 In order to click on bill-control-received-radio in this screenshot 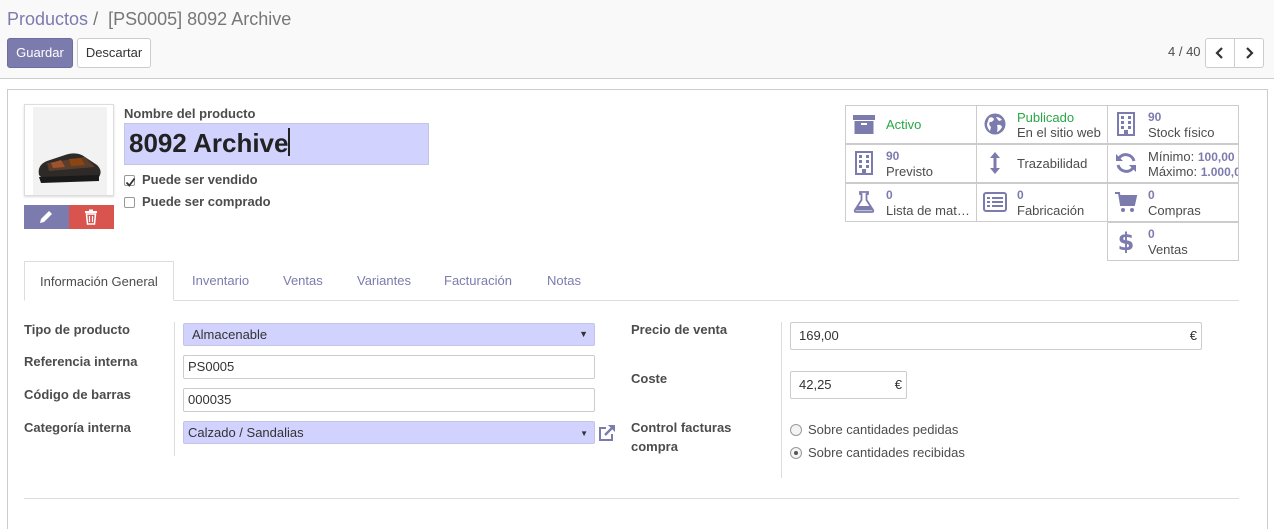, I will do `click(796, 453)`.